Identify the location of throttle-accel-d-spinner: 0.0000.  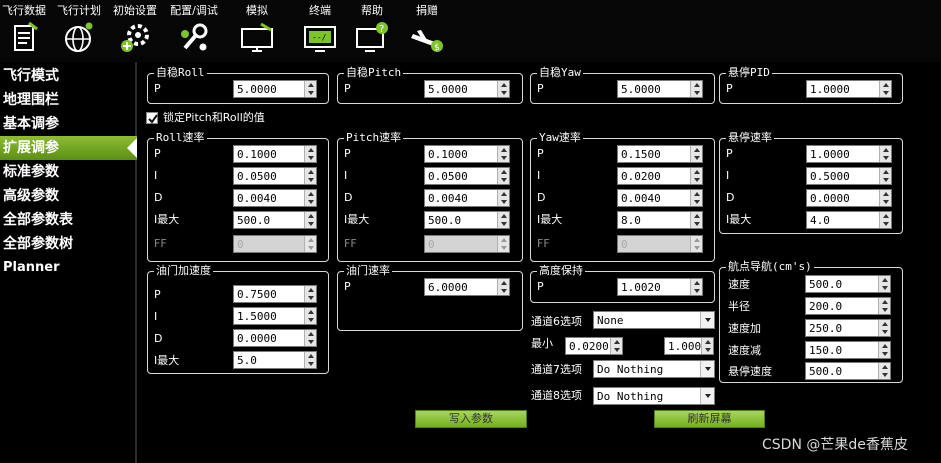
(275, 338).